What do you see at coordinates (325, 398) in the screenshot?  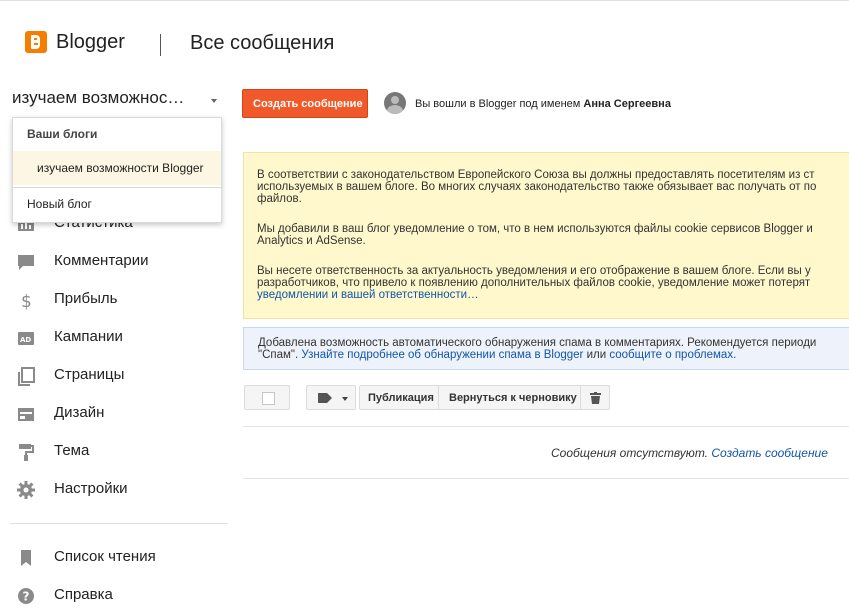 I see `tag-icon` at bounding box center [325, 398].